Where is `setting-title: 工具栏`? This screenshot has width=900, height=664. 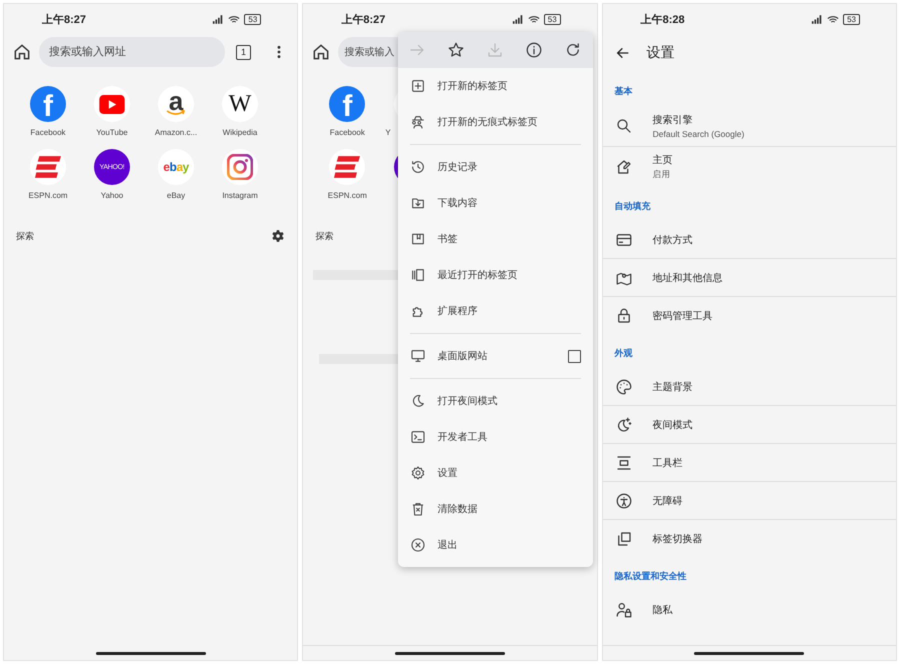
setting-title: 工具栏 is located at coordinates (667, 463).